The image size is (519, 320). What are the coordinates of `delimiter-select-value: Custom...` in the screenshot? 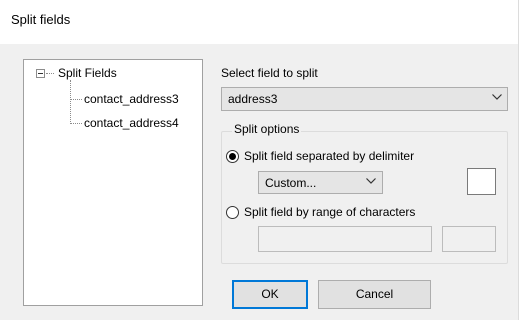 It's located at (291, 183).